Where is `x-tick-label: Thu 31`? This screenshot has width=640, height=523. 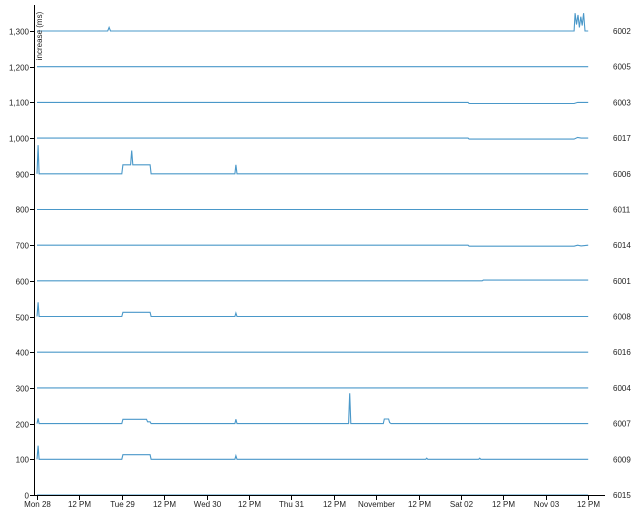
x-tick-label: Thu 31 is located at coordinates (291, 504).